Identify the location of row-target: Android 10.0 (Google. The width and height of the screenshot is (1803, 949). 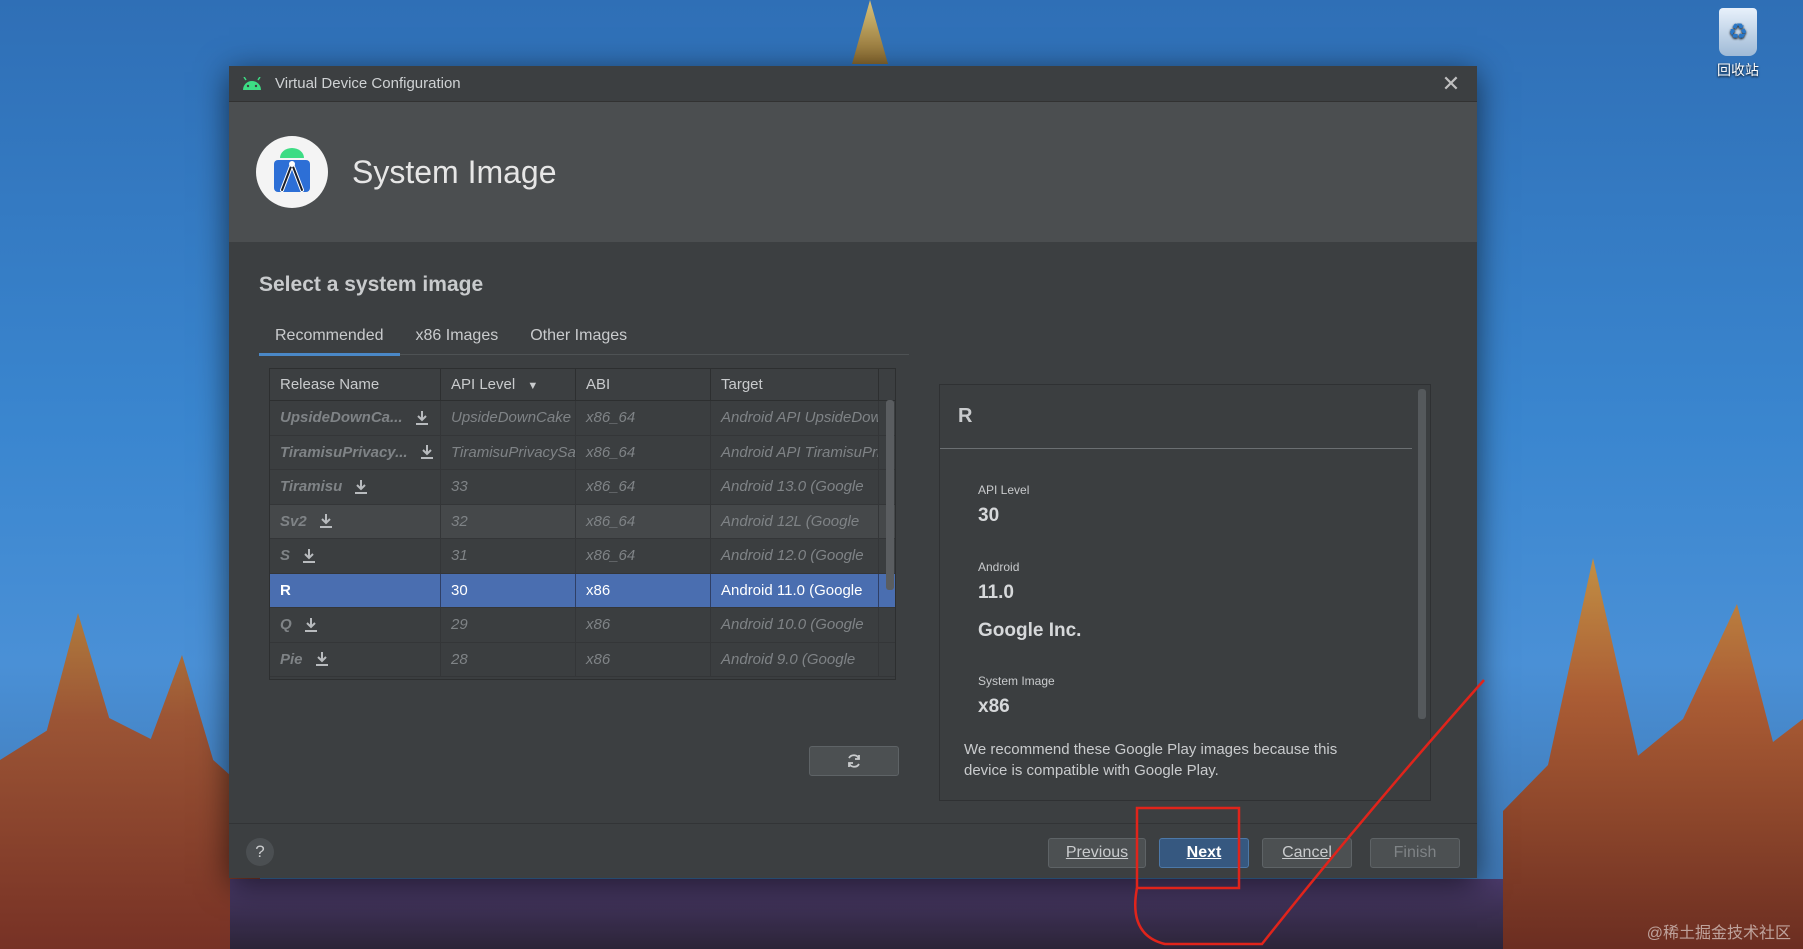
(795, 625).